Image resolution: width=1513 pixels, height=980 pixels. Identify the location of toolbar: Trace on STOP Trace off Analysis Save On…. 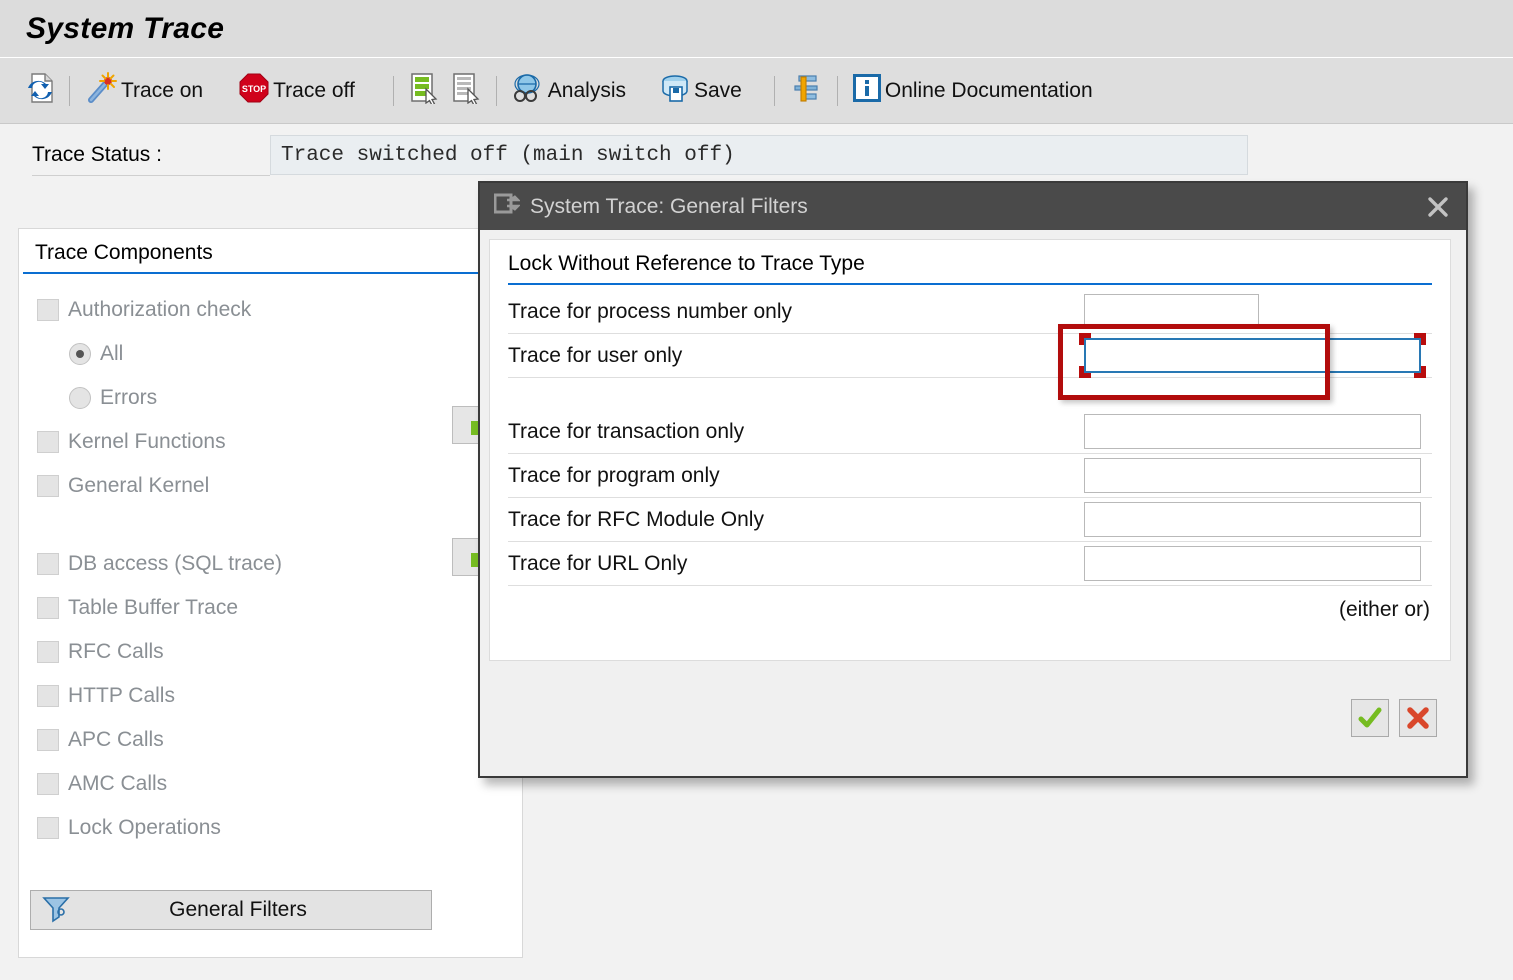
(756, 91).